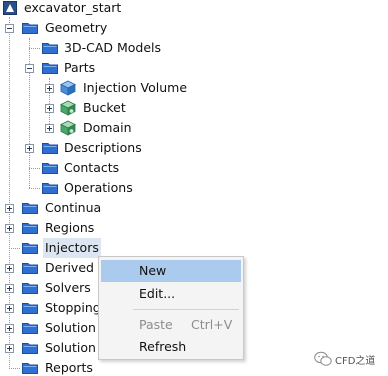  I want to click on tree-item-domain: Domain, so click(107, 128).